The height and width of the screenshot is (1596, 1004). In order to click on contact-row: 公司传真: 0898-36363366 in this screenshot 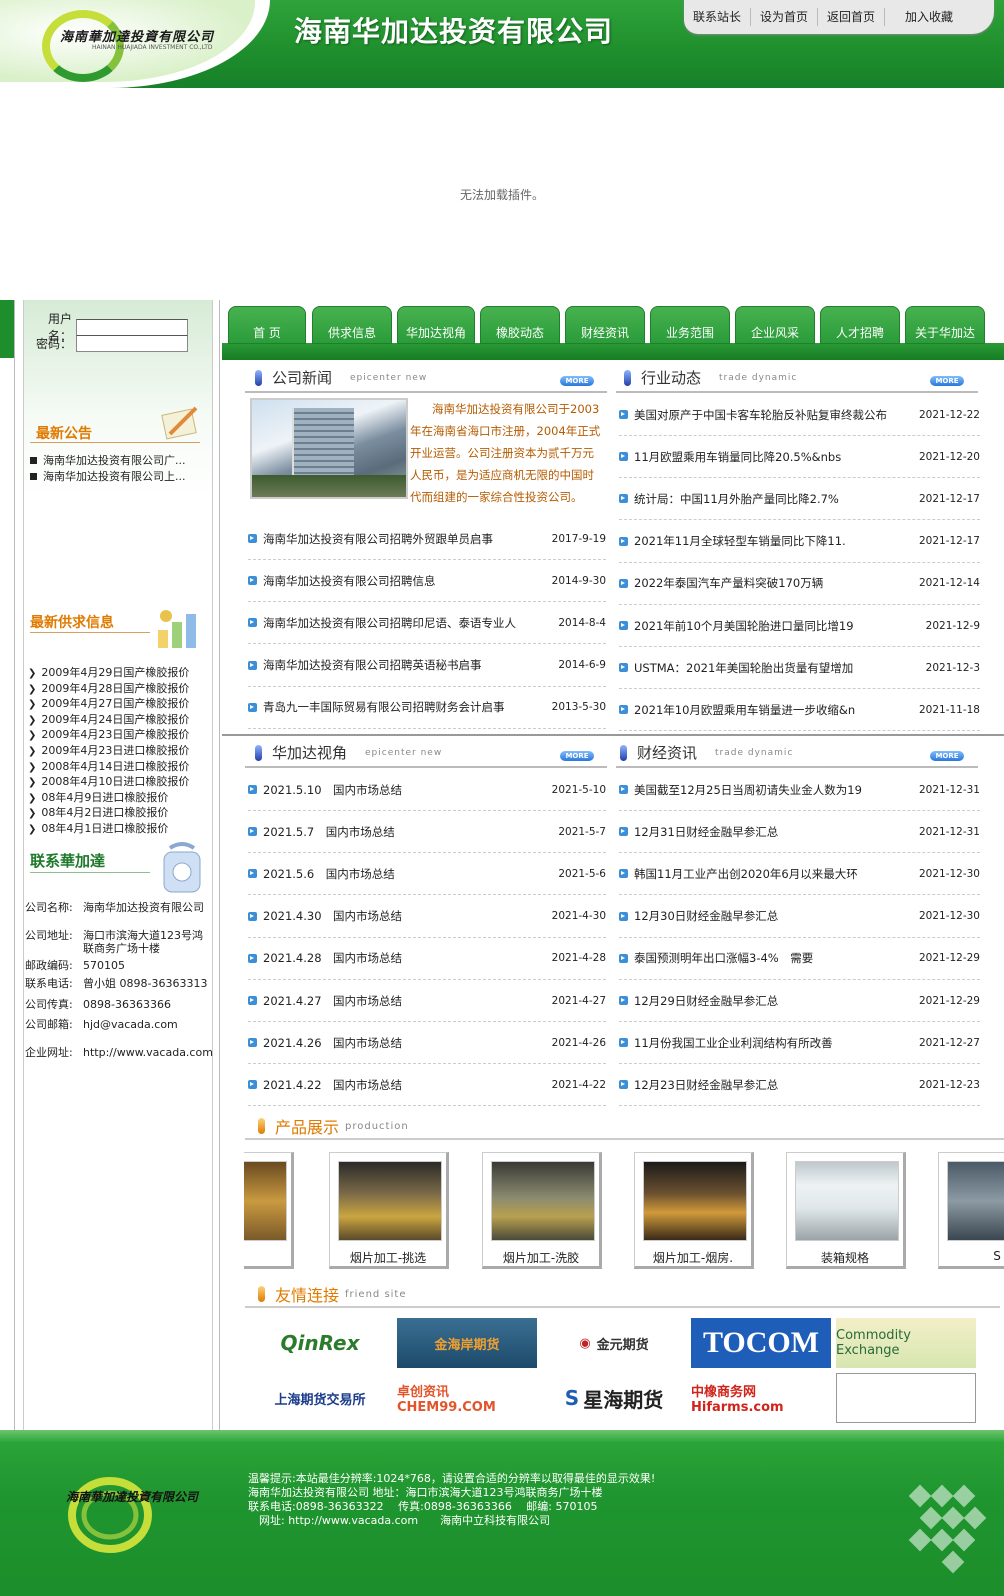, I will do `click(120, 1004)`.